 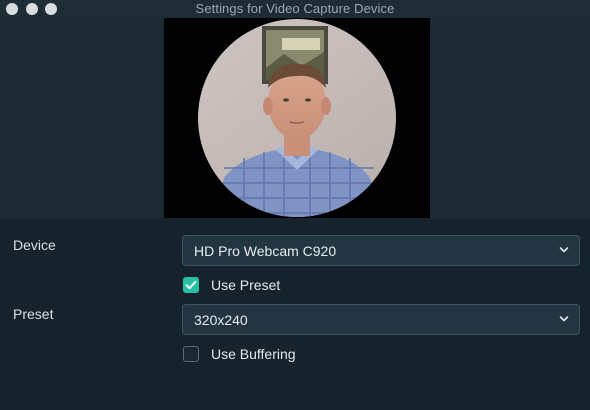 I want to click on use-buffering-check-box, so click(x=191, y=354).